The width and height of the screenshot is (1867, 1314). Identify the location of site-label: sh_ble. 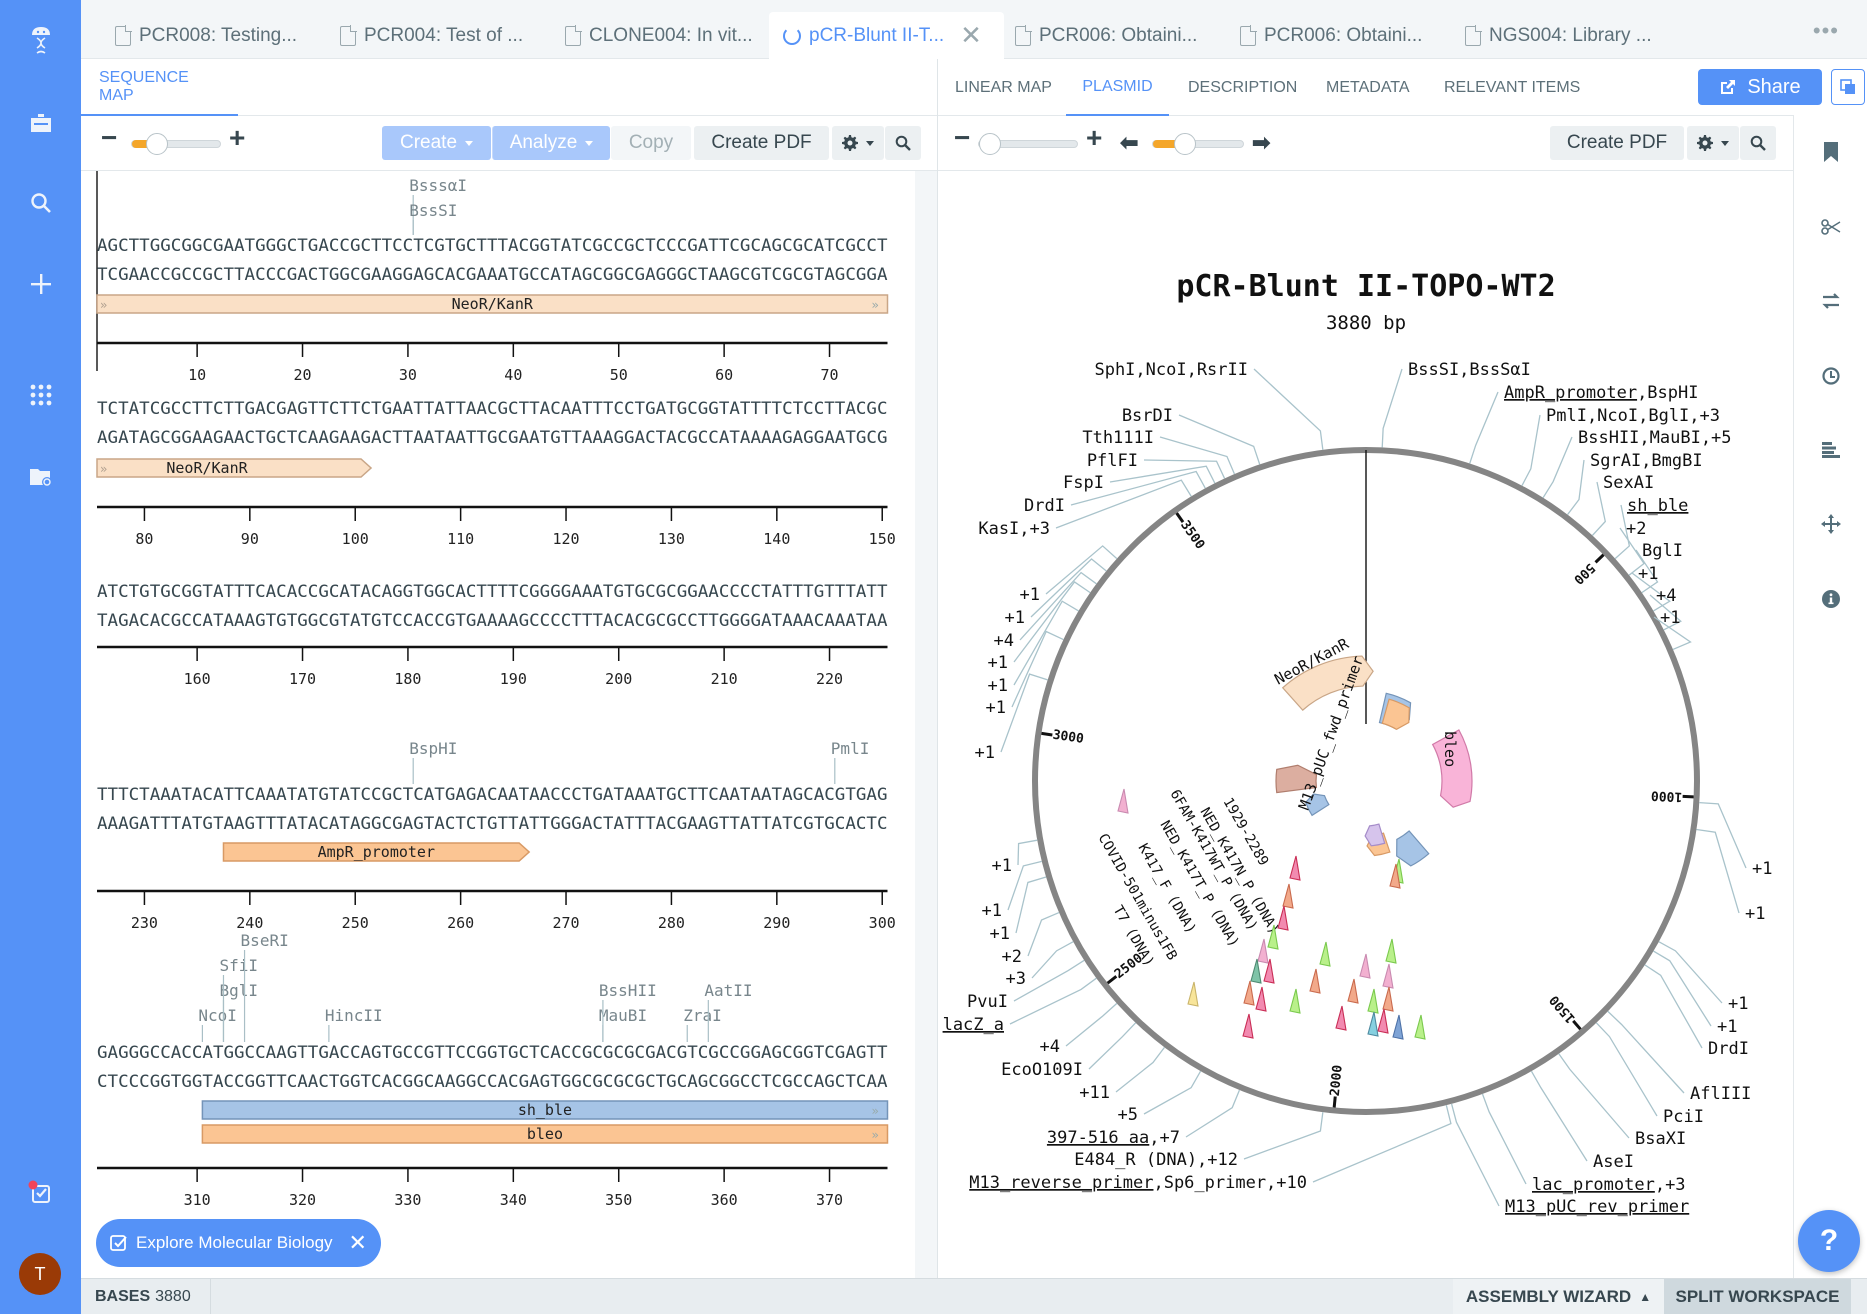
(1657, 506).